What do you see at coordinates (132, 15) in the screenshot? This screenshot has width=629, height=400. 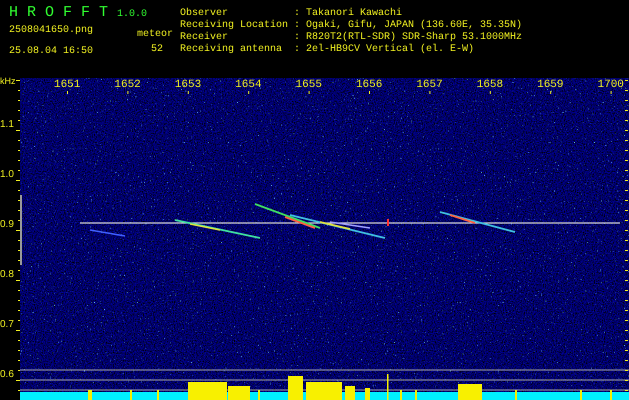 I see `version-label: 1.0.0` at bounding box center [132, 15].